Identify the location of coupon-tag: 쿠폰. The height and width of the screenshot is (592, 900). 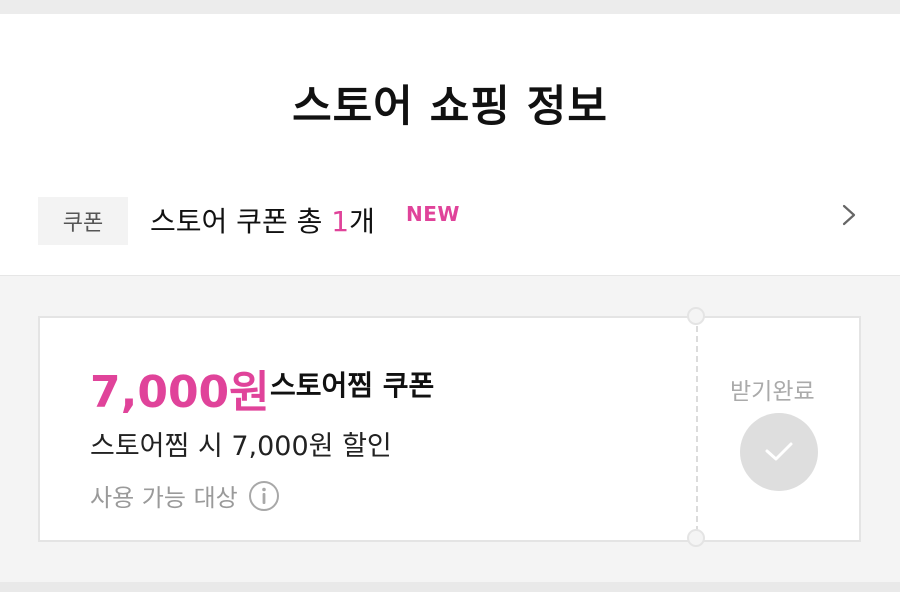
(83, 221).